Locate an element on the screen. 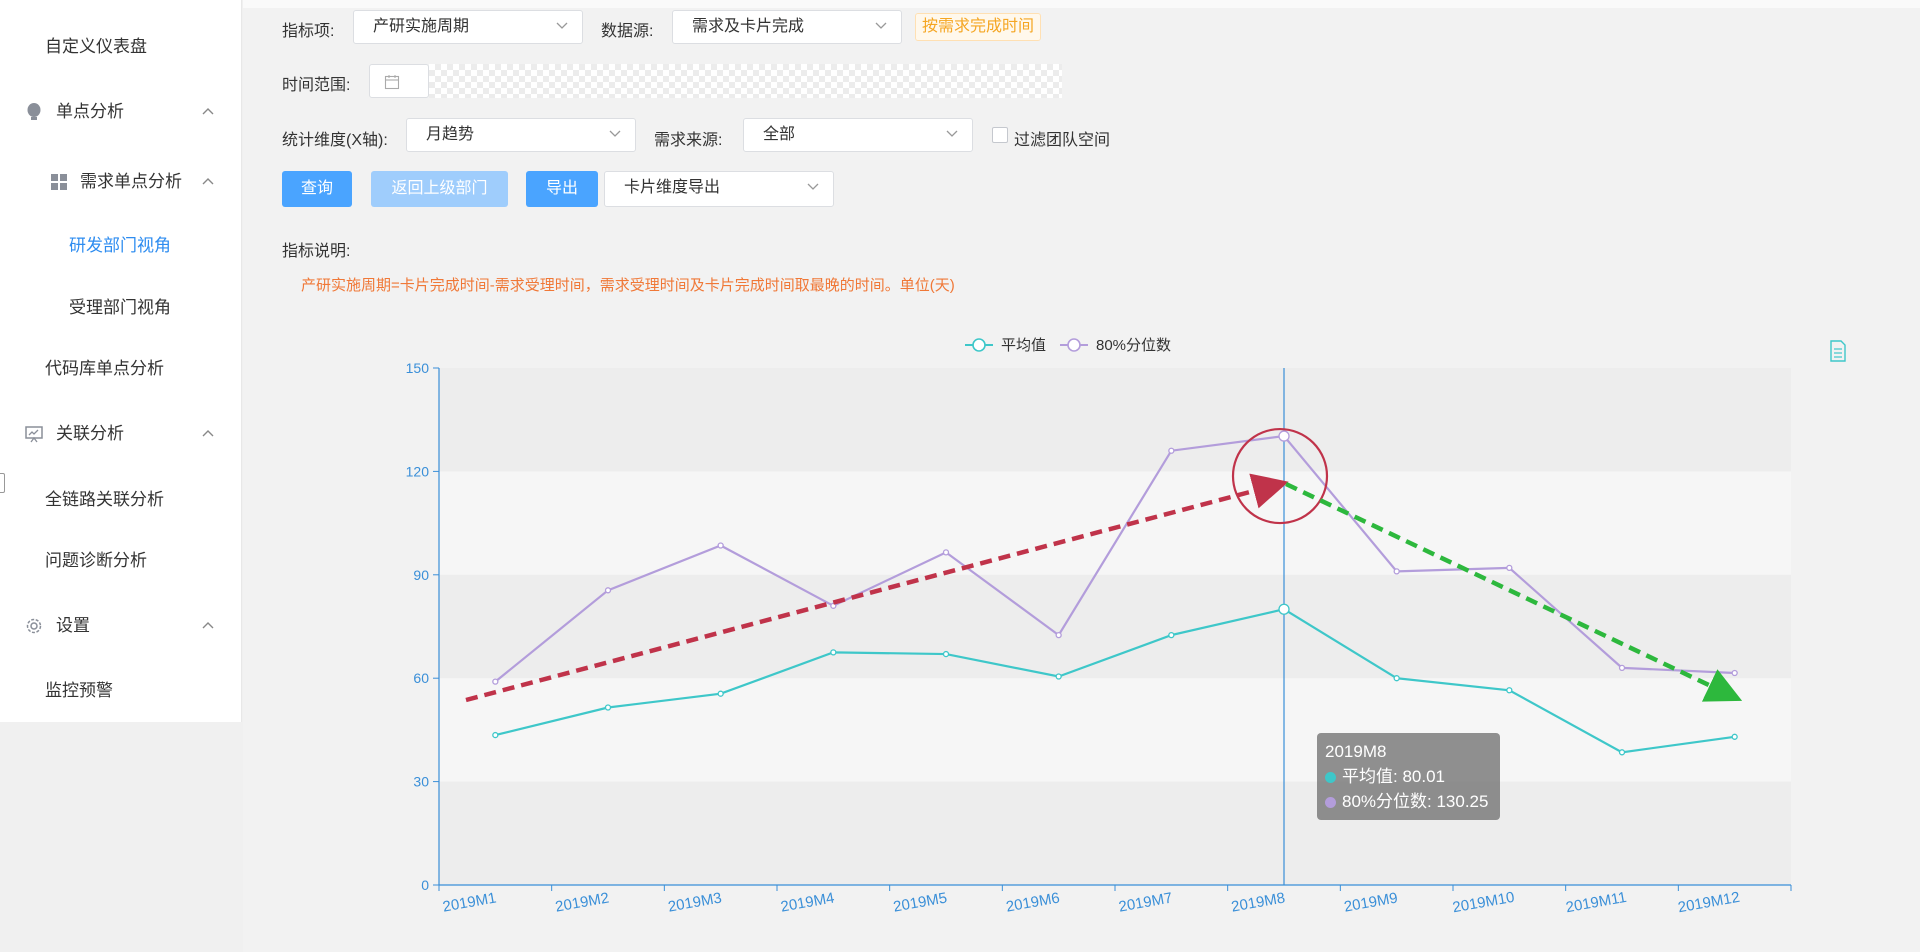 The width and height of the screenshot is (1920, 952). x-tick-label: 2019M12 is located at coordinates (1709, 903).